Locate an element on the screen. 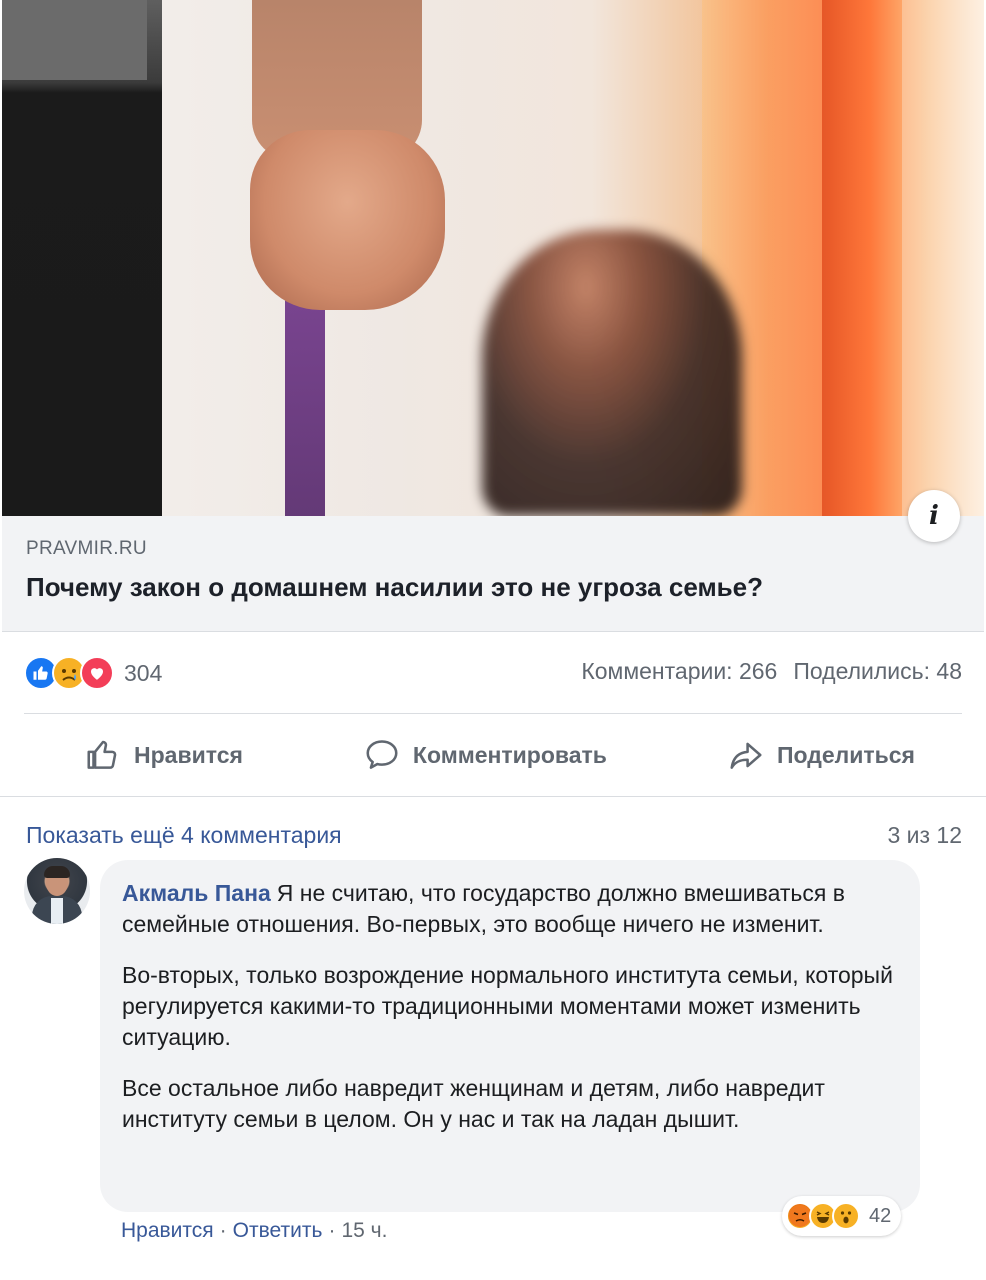 The height and width of the screenshot is (1280, 986). action-bar: Нравится Комментировать Поделиться is located at coordinates (493, 755).